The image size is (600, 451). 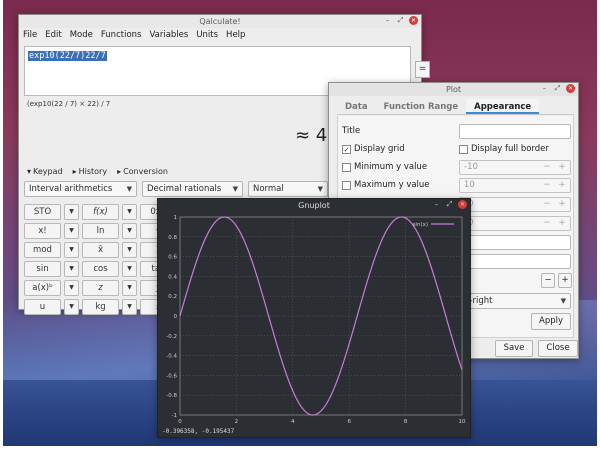 I want to click on y-tick-label: -0.8, so click(x=171, y=396).